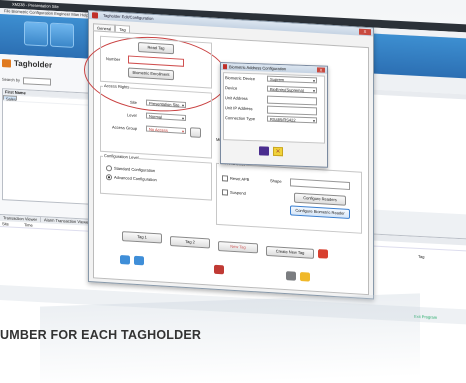 The image size is (466, 383). What do you see at coordinates (11, 79) in the screenshot?
I see `search-label: Search by` at bounding box center [11, 79].